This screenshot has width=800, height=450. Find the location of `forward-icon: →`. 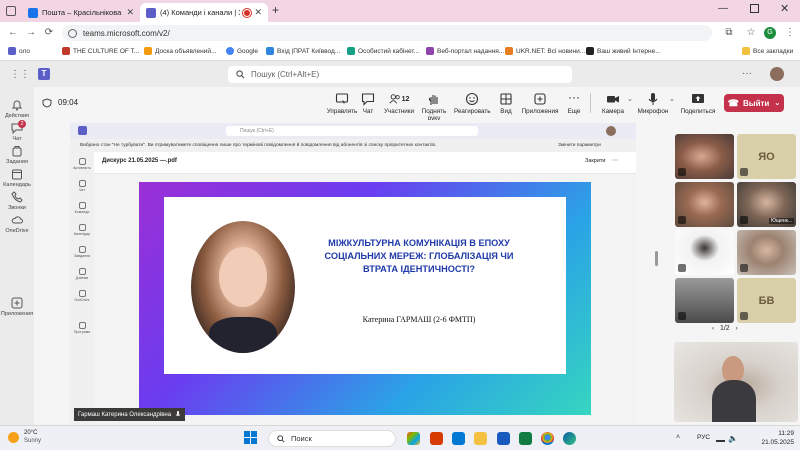

forward-icon: → is located at coordinates (31, 33).